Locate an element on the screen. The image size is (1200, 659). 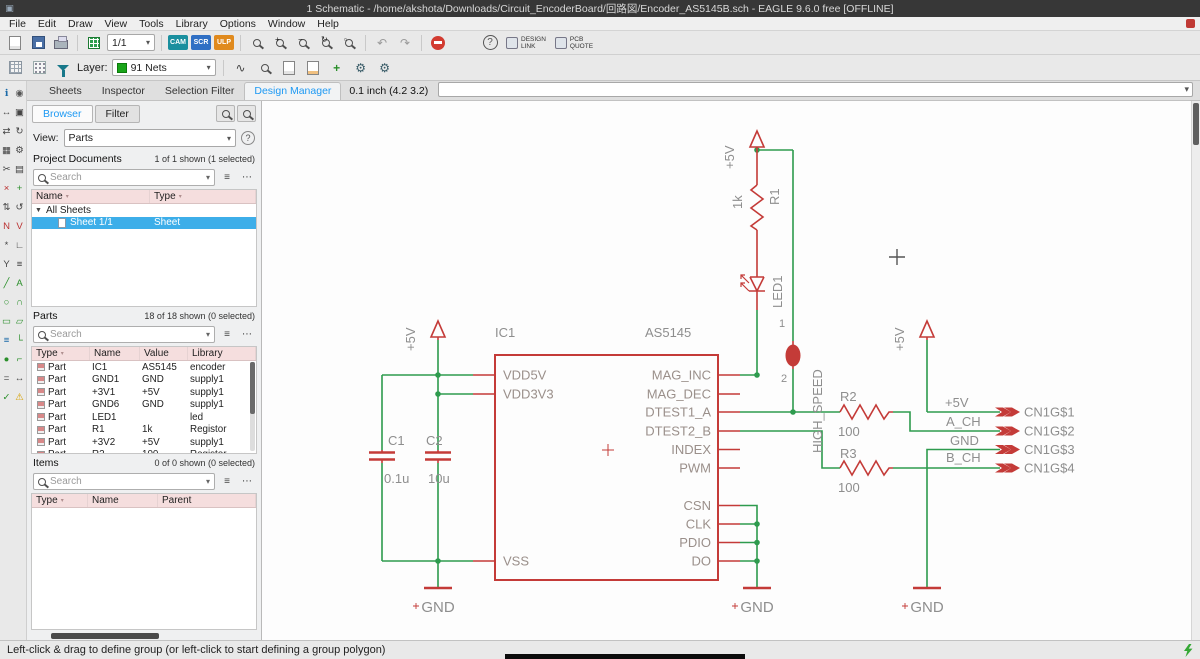
gnd-symbols is located at coordinates (677, 597).